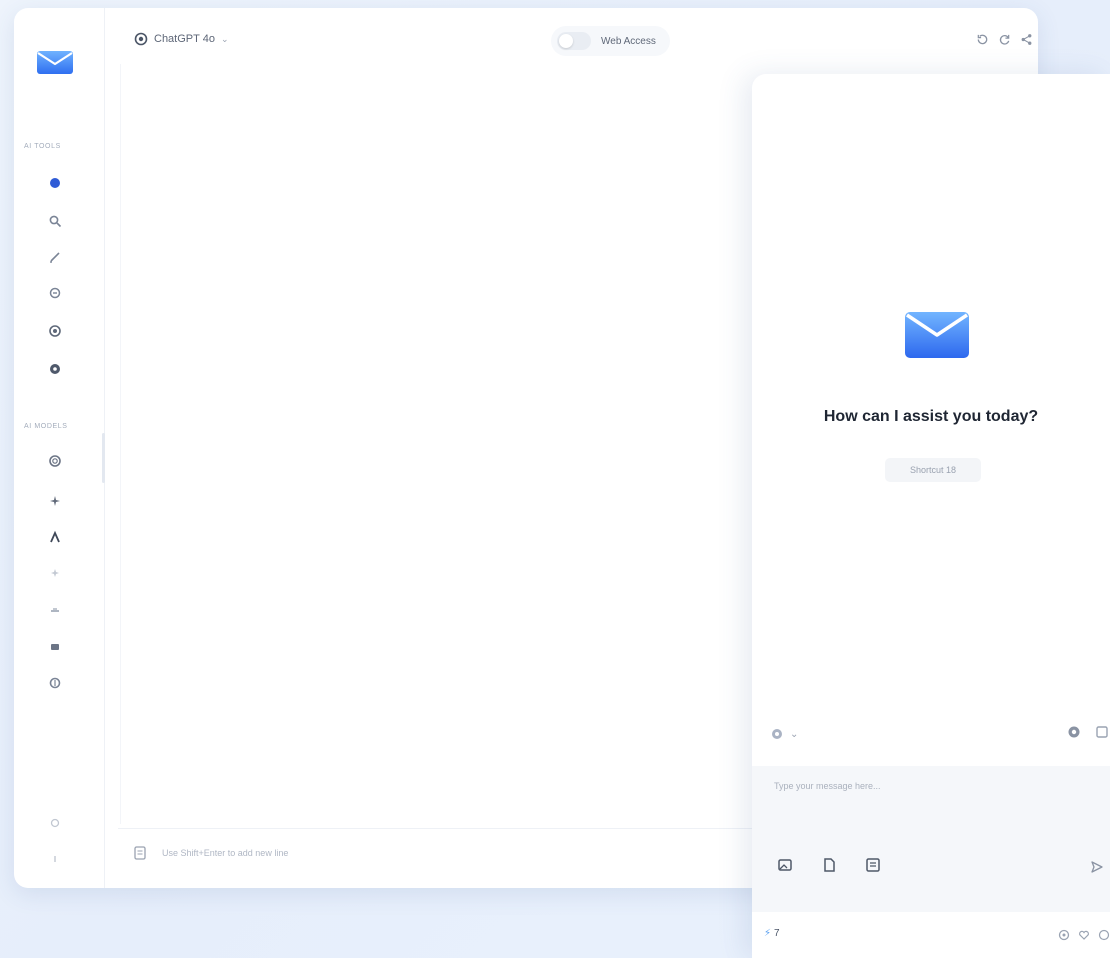  I want to click on assistant-greeting: How can I assist you today?, so click(931, 416).